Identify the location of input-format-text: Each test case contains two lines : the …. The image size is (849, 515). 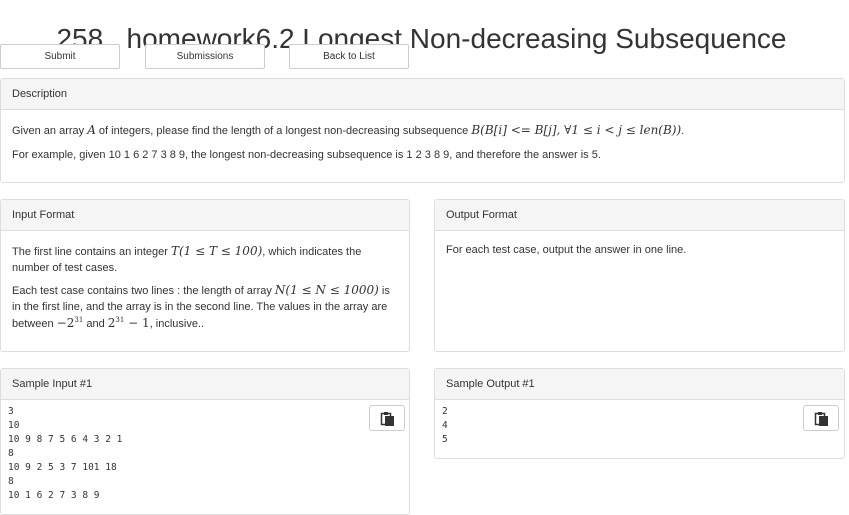
(143, 291).